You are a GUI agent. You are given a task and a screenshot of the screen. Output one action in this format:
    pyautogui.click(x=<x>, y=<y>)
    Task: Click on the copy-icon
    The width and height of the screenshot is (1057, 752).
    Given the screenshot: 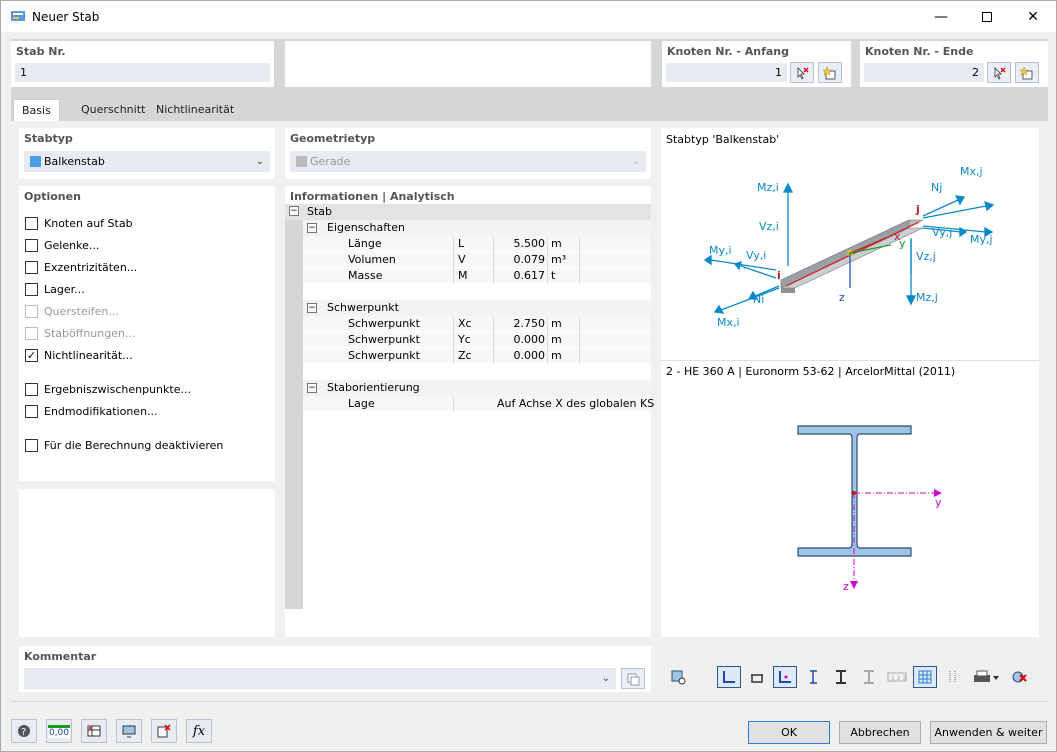 What is the action you would take?
    pyautogui.click(x=633, y=679)
    